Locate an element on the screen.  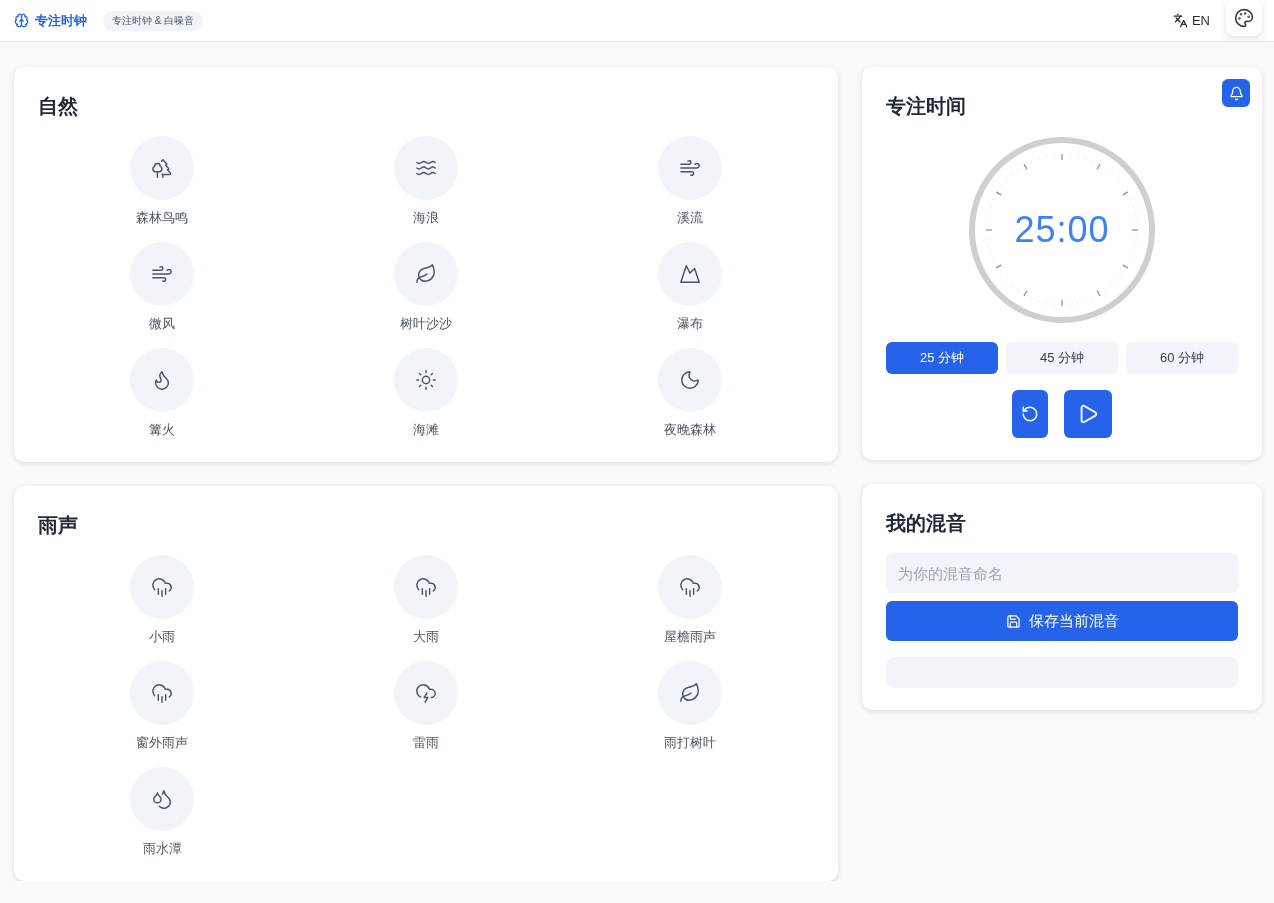
mix-name-field: 为你的混音命名 is located at coordinates (1062, 573).